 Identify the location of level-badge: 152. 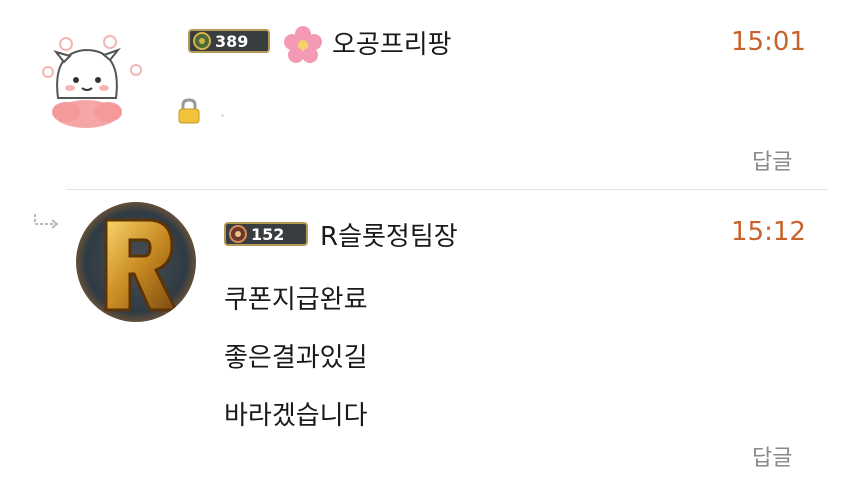
(266, 234).